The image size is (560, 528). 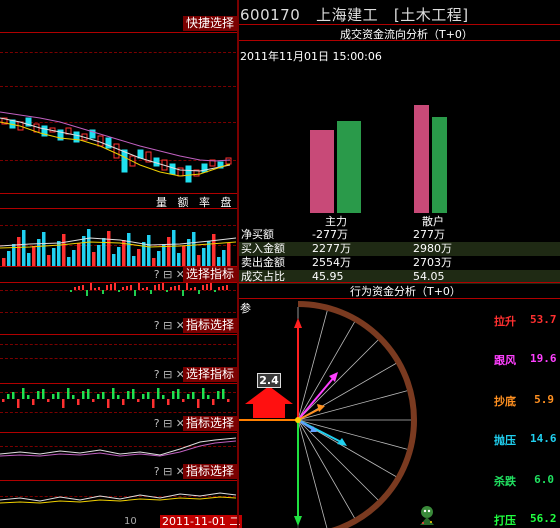 I want to click on indicator-3-toolbar: ? ⊟ ✕, so click(x=169, y=374).